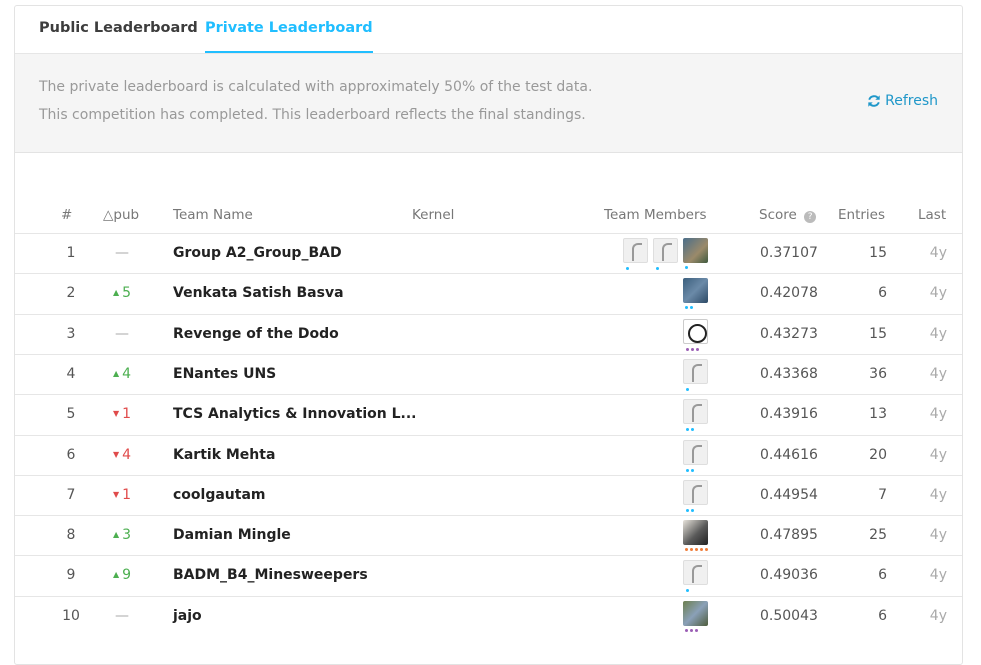 The image size is (981, 665). What do you see at coordinates (488, 293) in the screenshot?
I see `table-row: 2 ▲ 5 Venkata Satish Basva 0.42078 6 4y` at bounding box center [488, 293].